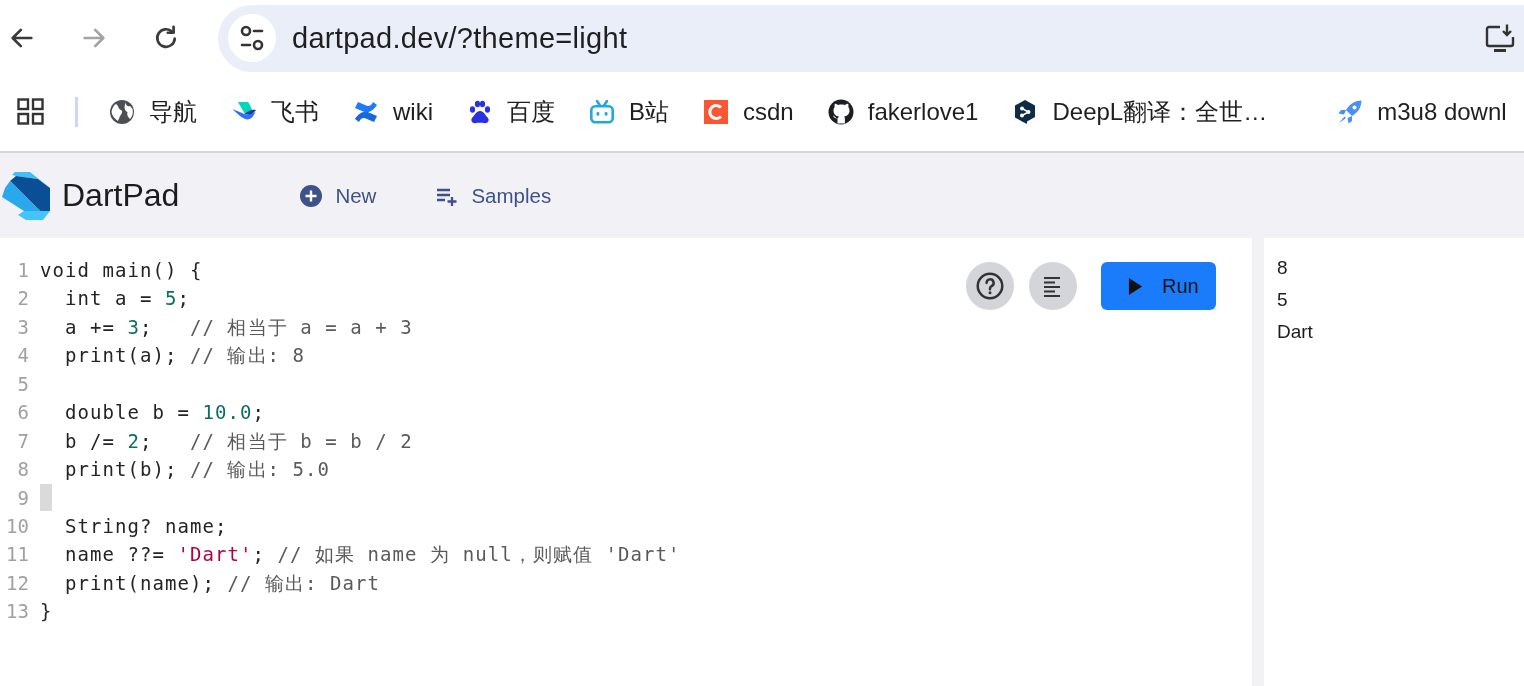  Describe the element at coordinates (122, 111) in the screenshot. I see `globe-icon` at that location.